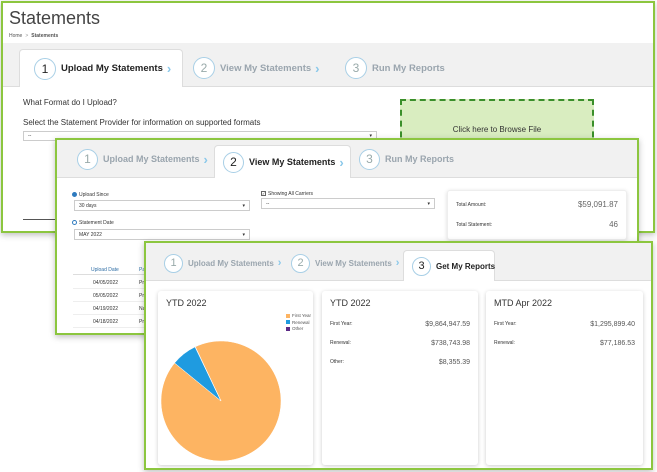 This screenshot has width=657, height=472. I want to click on row-value: $1,295,899.40, so click(612, 324).